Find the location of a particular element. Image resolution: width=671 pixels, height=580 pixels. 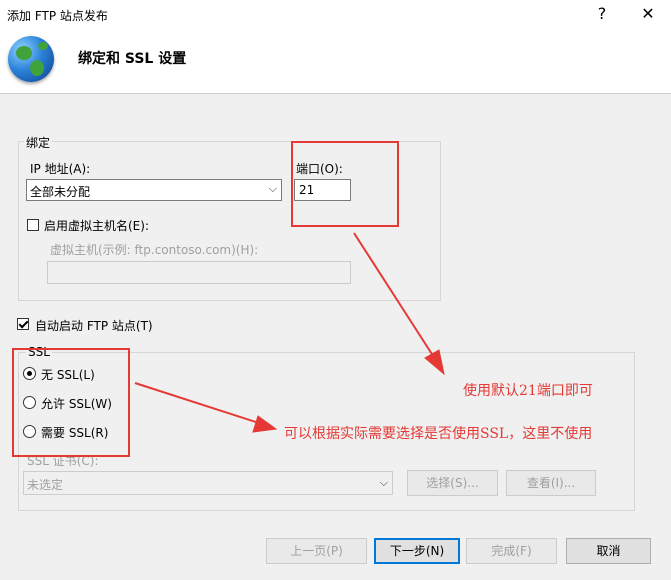

ssl-arrow-line is located at coordinates (198, 403).